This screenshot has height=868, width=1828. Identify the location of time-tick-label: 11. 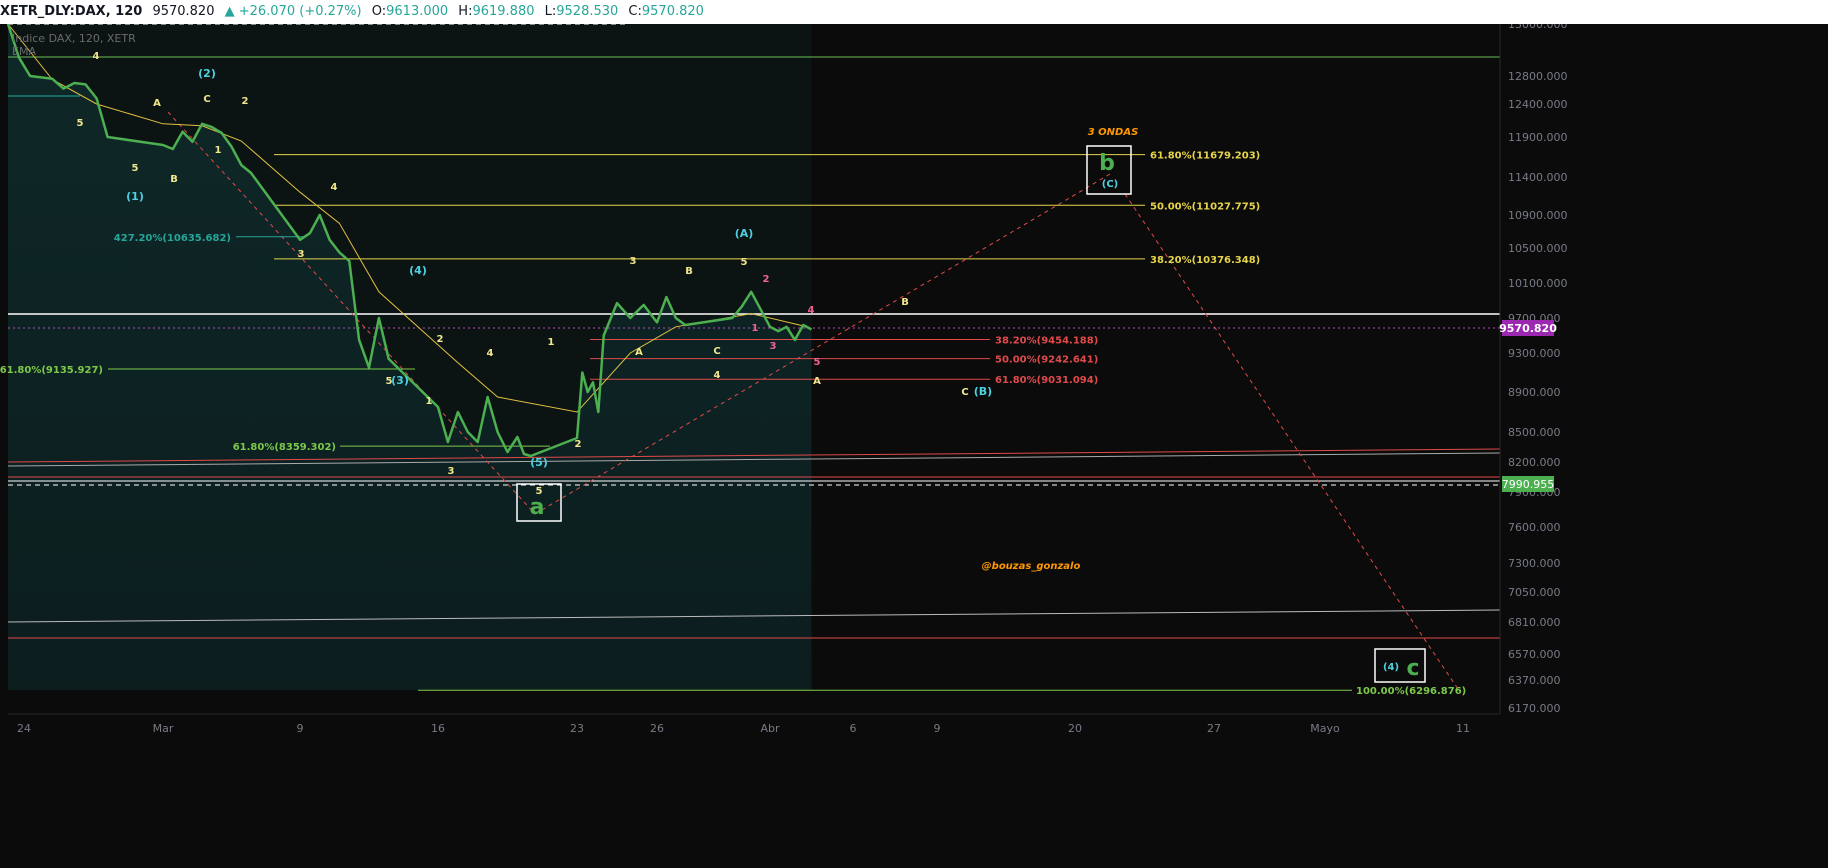
(1463, 728).